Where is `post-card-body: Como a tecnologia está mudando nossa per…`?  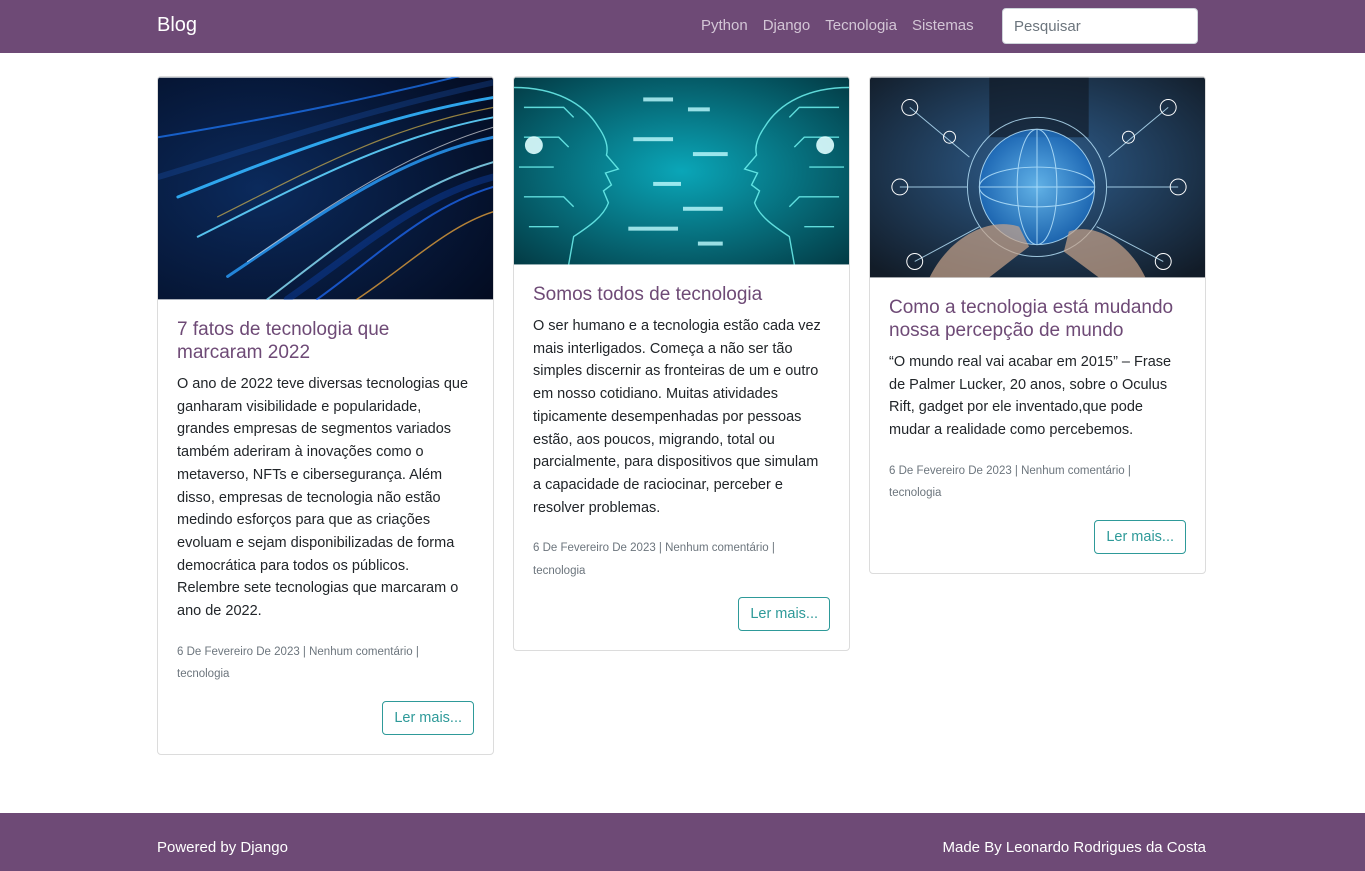 post-card-body: Como a tecnologia está mudando nossa per… is located at coordinates (1037, 425).